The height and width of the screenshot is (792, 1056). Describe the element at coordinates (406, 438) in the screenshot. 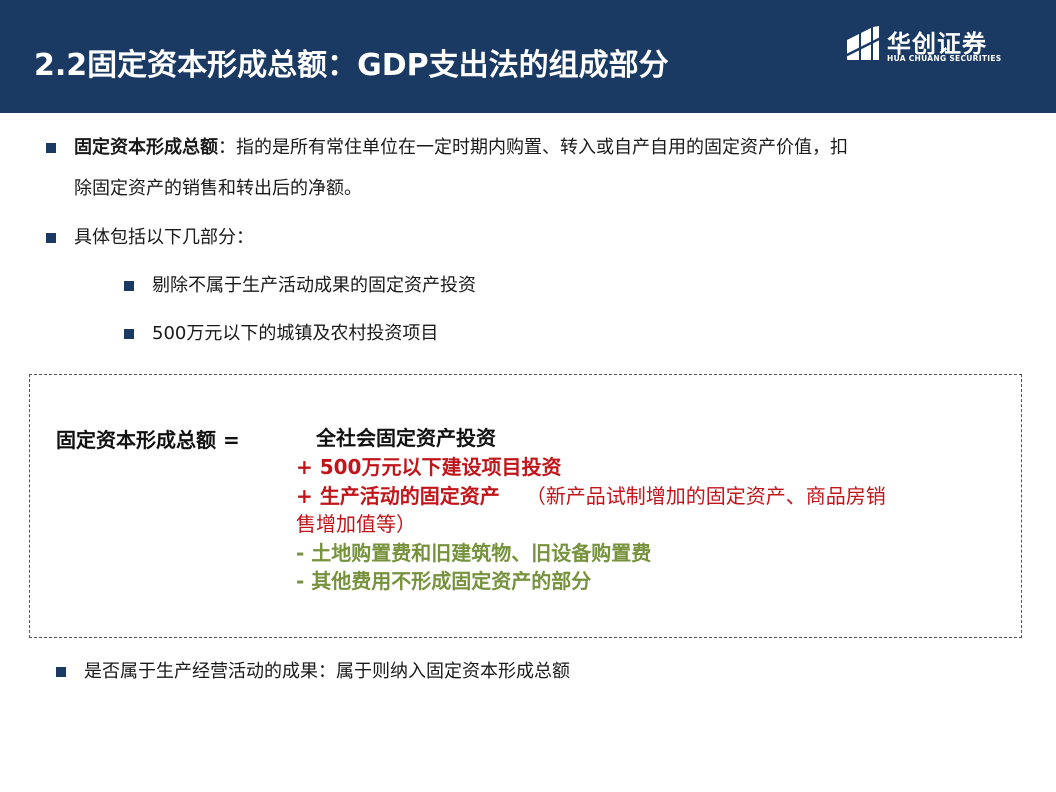

I see `formula-line-total: 全社会固定资产投资` at that location.